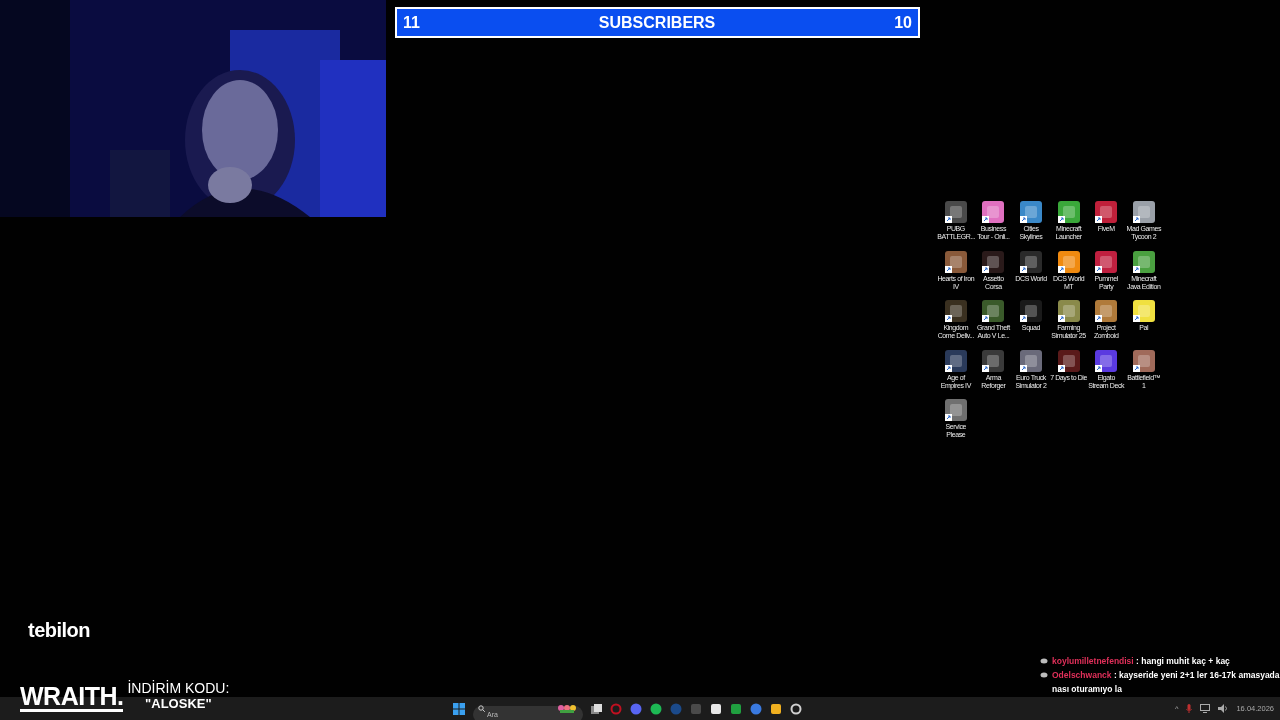 The image size is (1280, 720). I want to click on start-icon, so click(459, 708).